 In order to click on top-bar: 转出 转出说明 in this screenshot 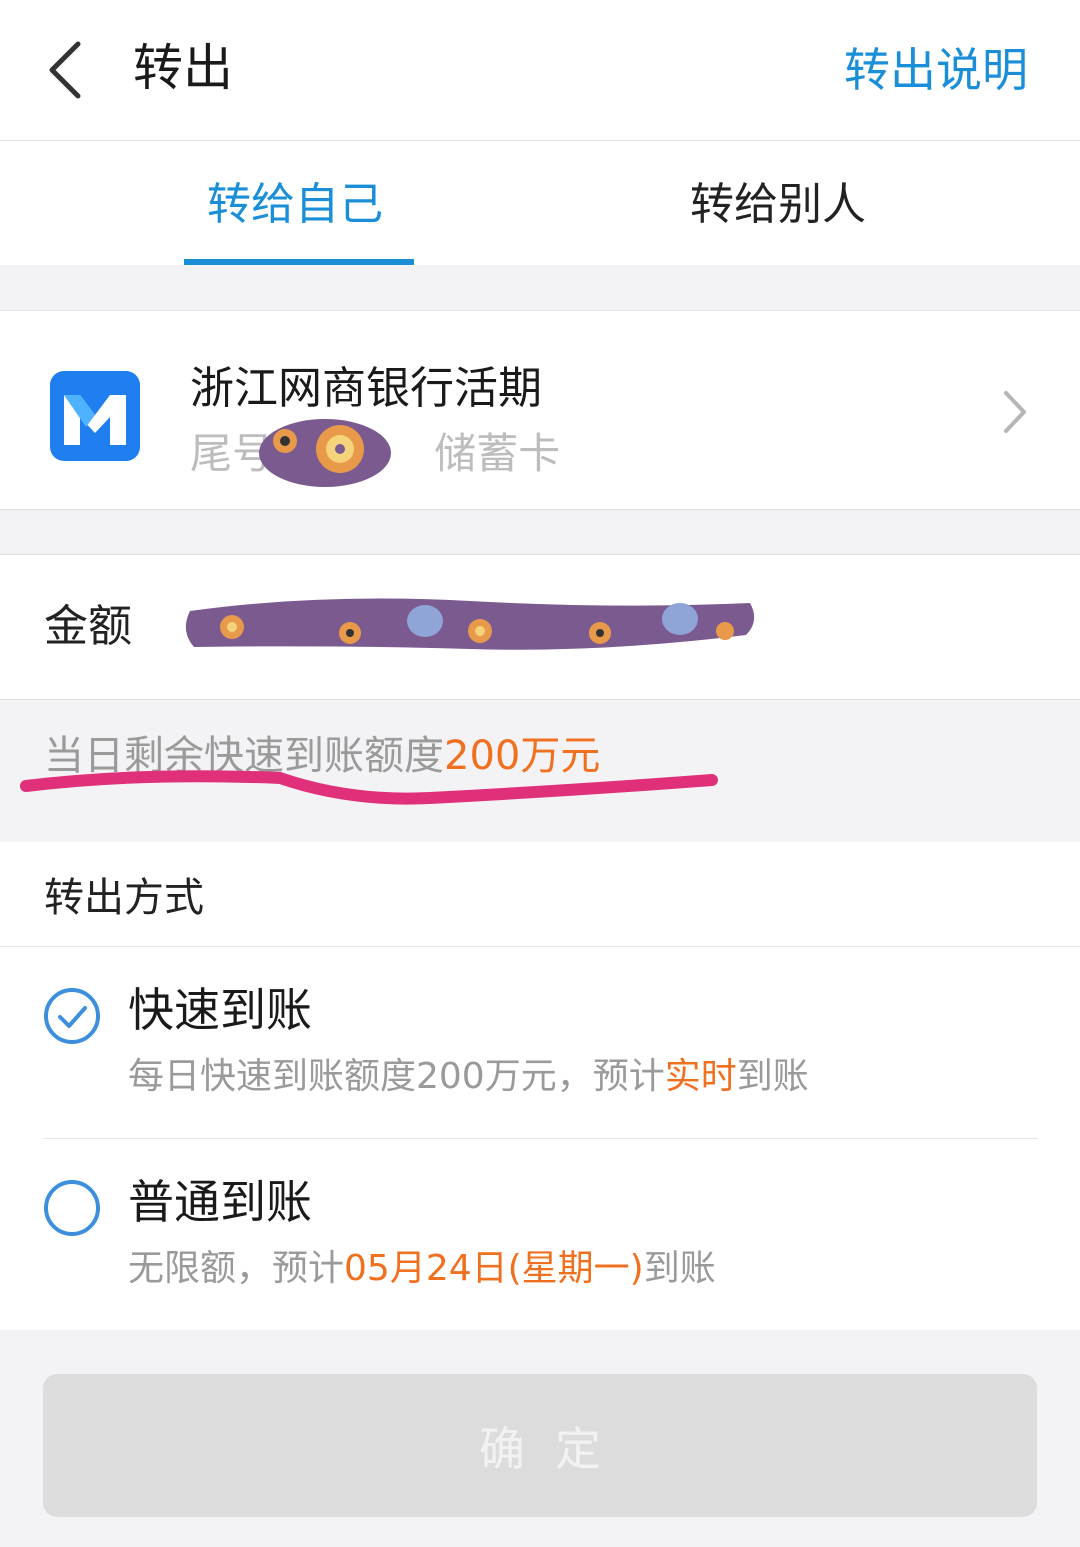, I will do `click(540, 70)`.